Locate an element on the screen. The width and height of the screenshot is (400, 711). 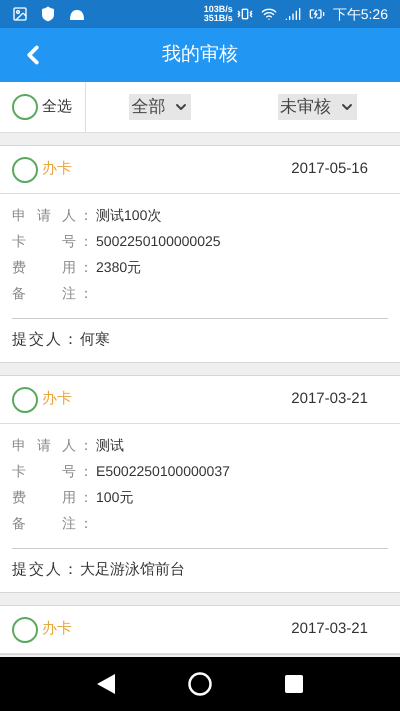
filter-dropdown: 全部 is located at coordinates (160, 107).